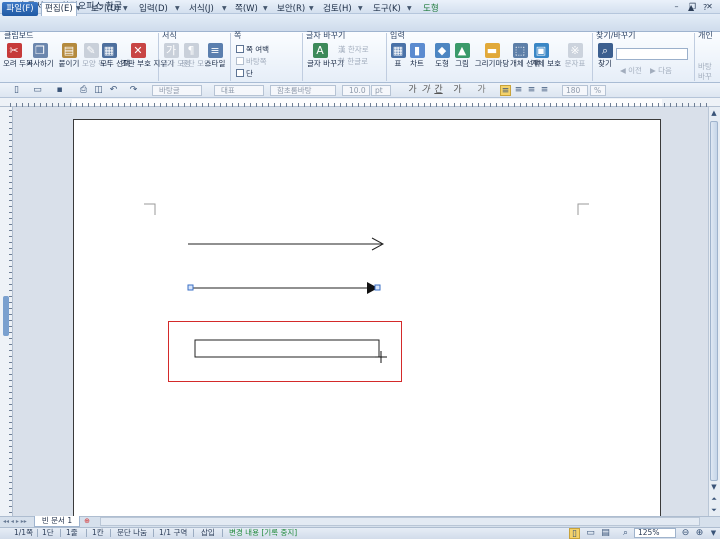 The image size is (720, 539). I want to click on chart-button: ▮ 차트, so click(417, 62).